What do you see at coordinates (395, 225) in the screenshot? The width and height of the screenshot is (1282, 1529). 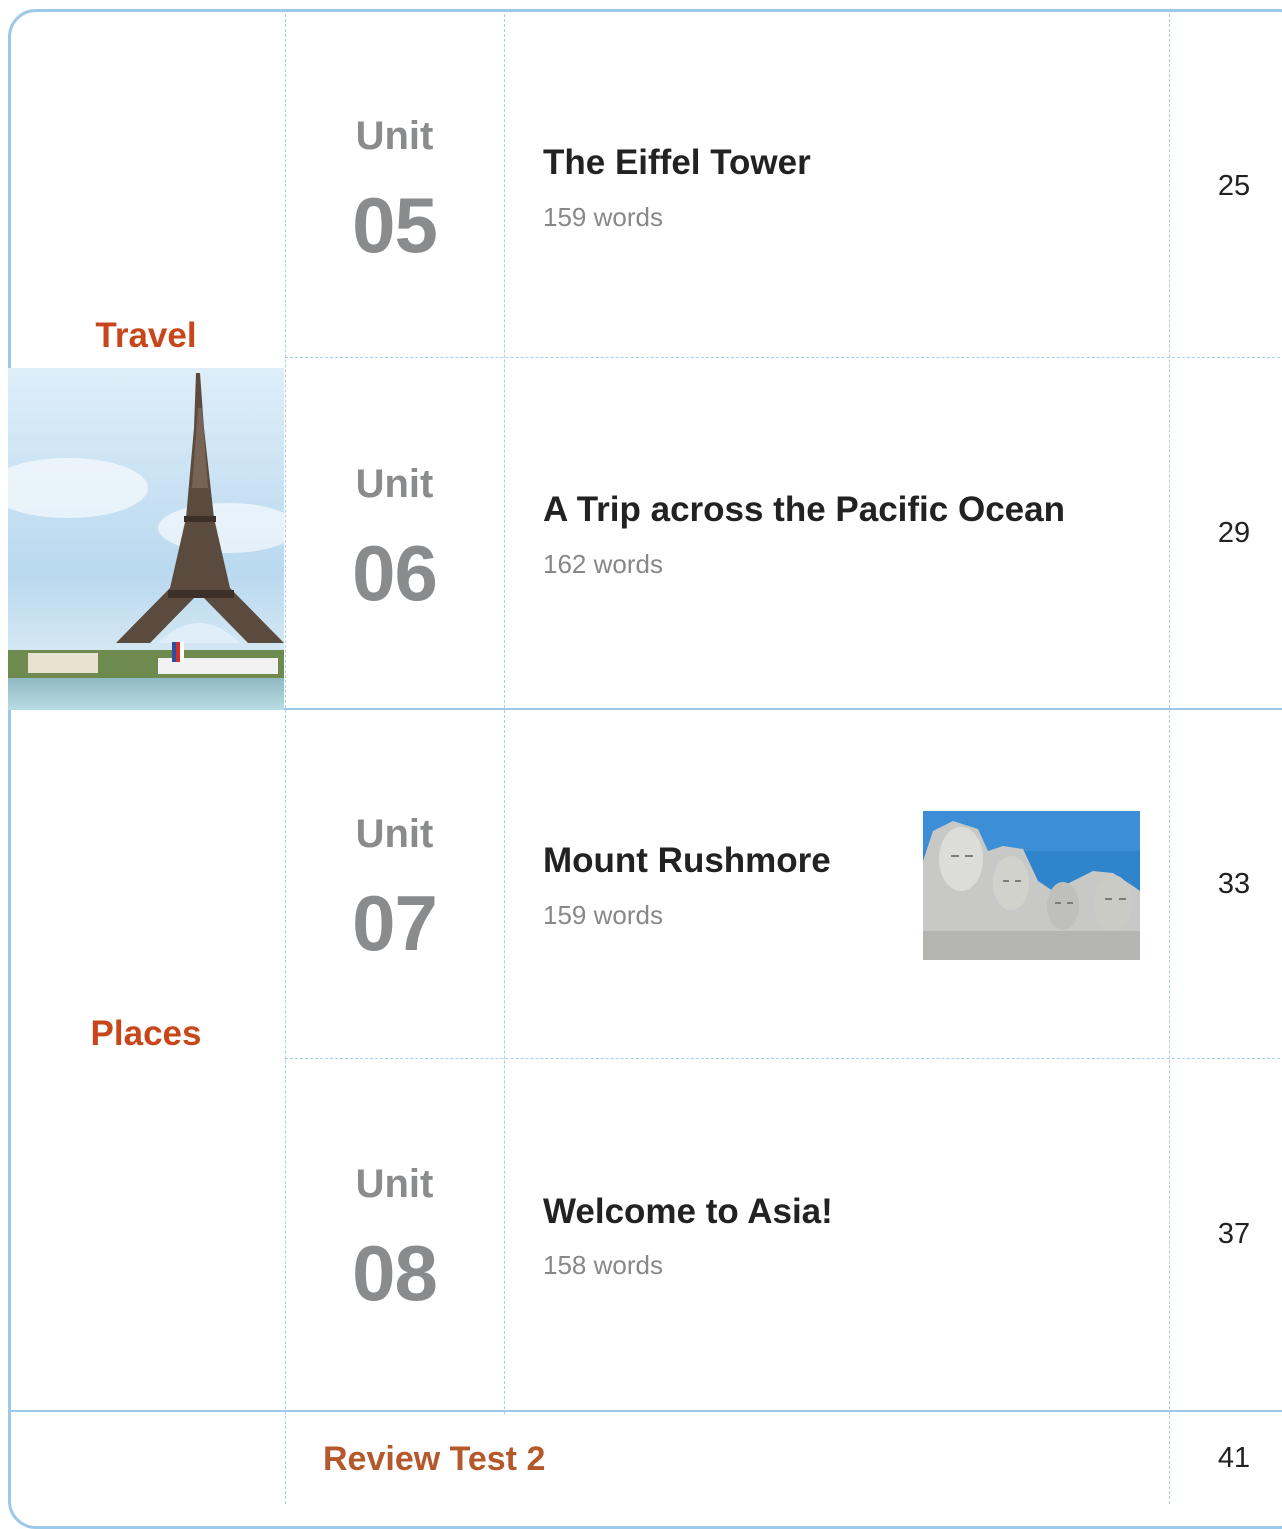 I see `unit-number: 05` at bounding box center [395, 225].